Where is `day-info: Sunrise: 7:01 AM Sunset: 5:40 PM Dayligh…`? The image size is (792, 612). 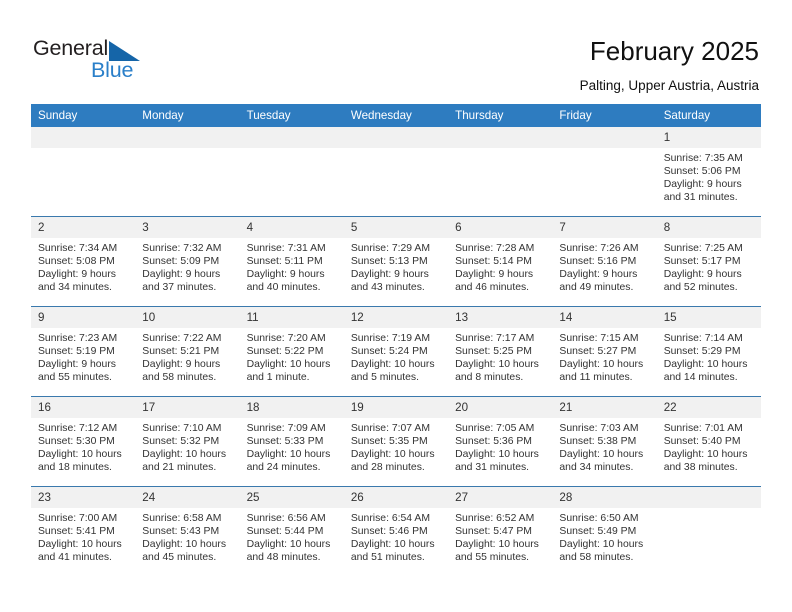 day-info: Sunrise: 7:01 AM Sunset: 5:40 PM Dayligh… is located at coordinates (709, 446).